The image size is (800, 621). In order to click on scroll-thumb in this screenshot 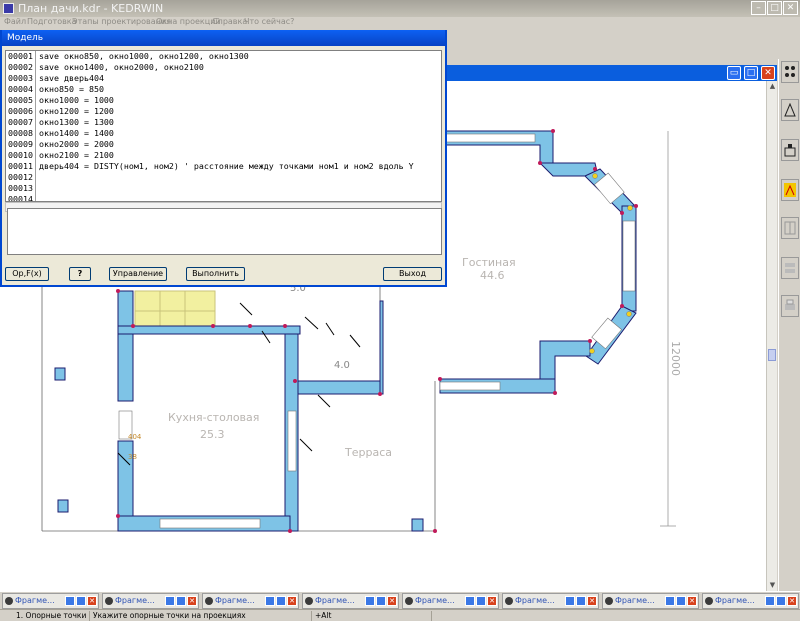, I will do `click(772, 355)`.